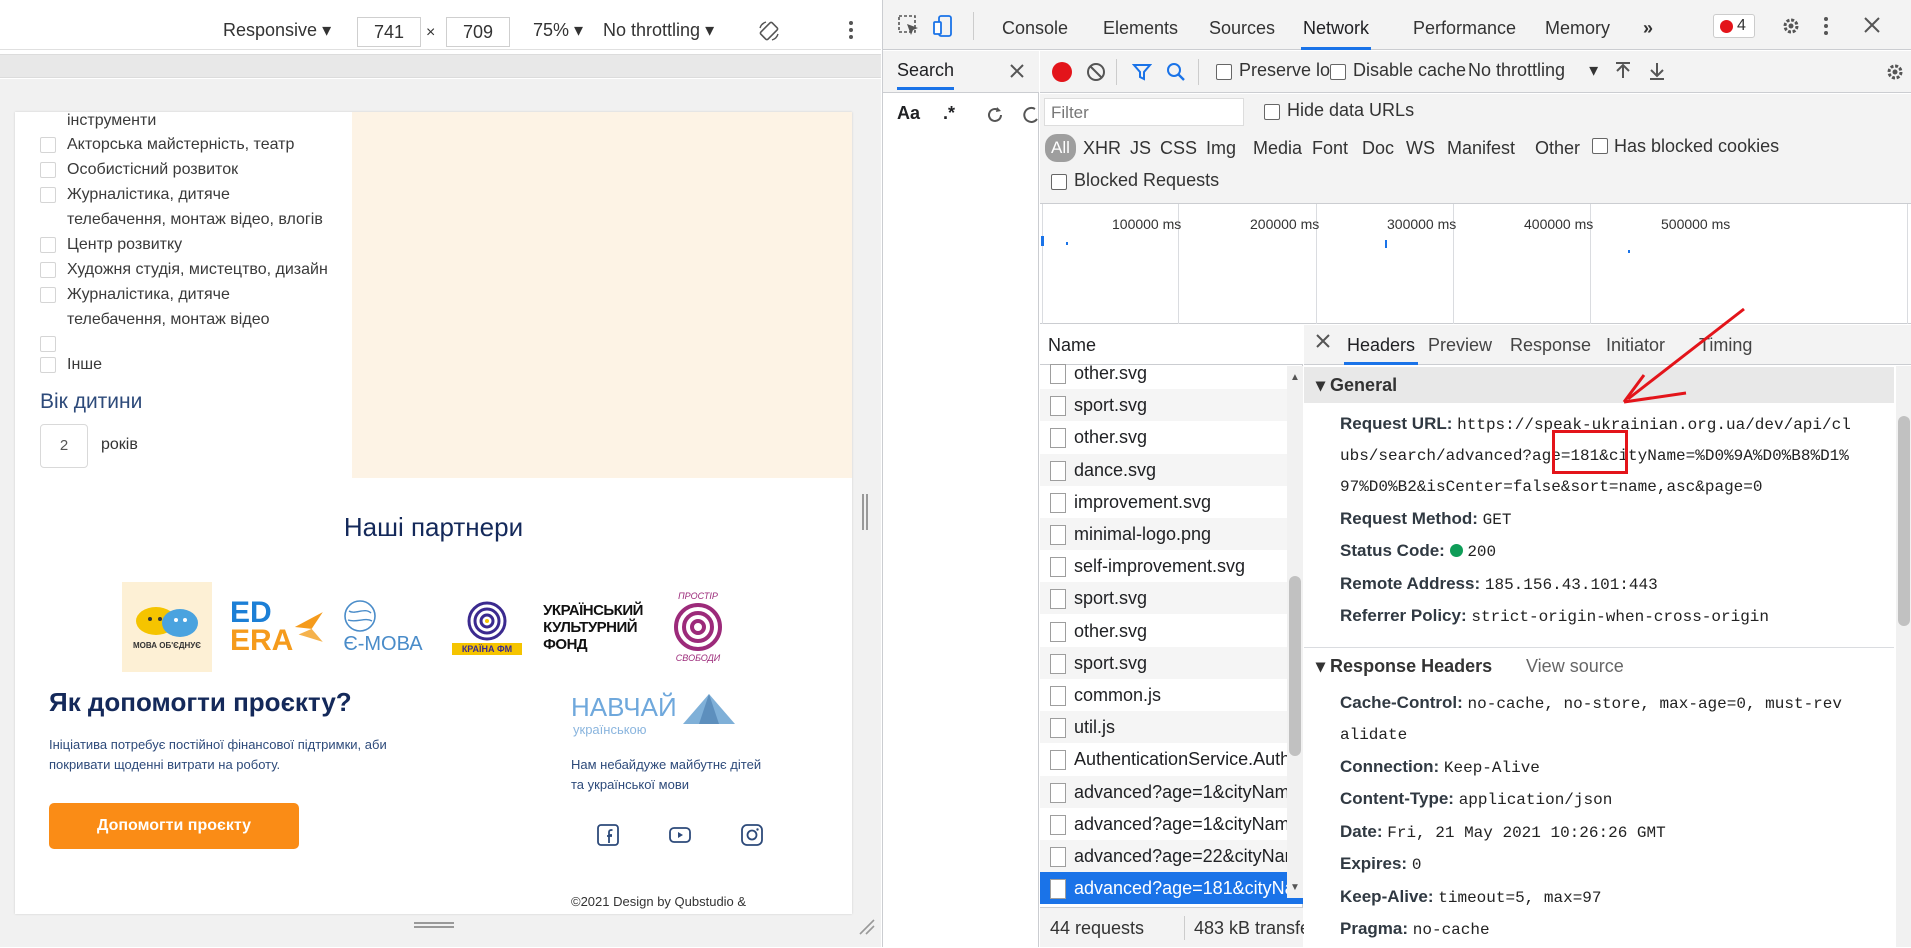  I want to click on regex-toggle: .*, so click(949, 113).